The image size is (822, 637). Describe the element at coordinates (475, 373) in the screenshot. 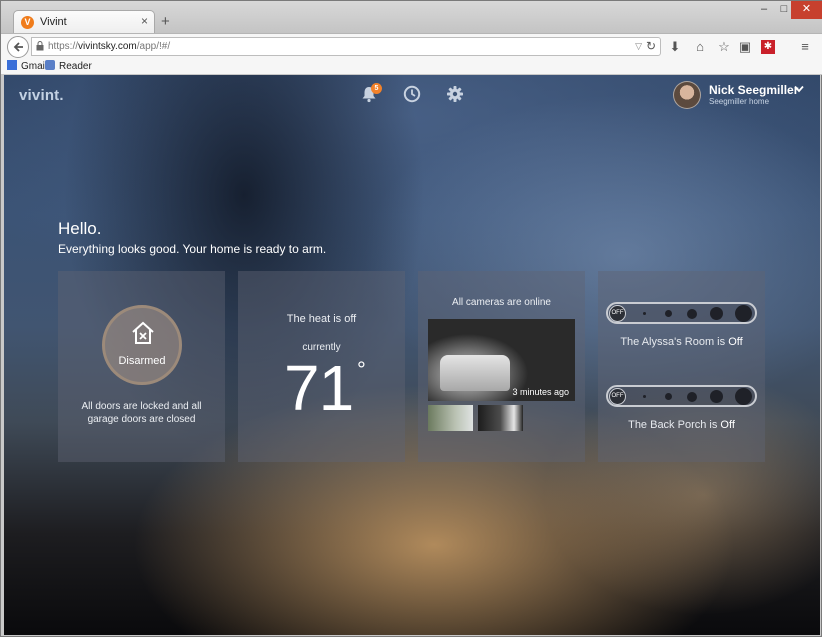

I see `camera-scene-couch` at that location.